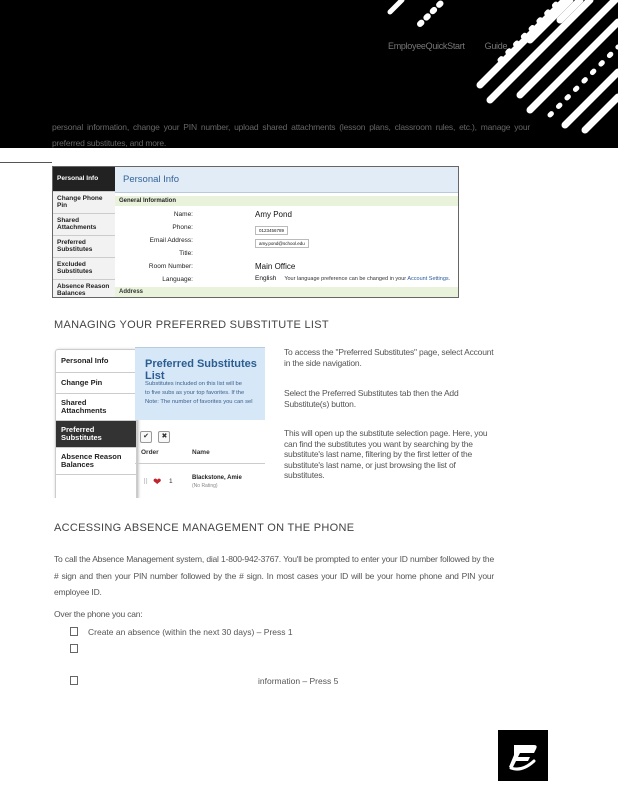  What do you see at coordinates (96, 383) in the screenshot?
I see `sidebar-item-change-pin: Change Pin` at bounding box center [96, 383].